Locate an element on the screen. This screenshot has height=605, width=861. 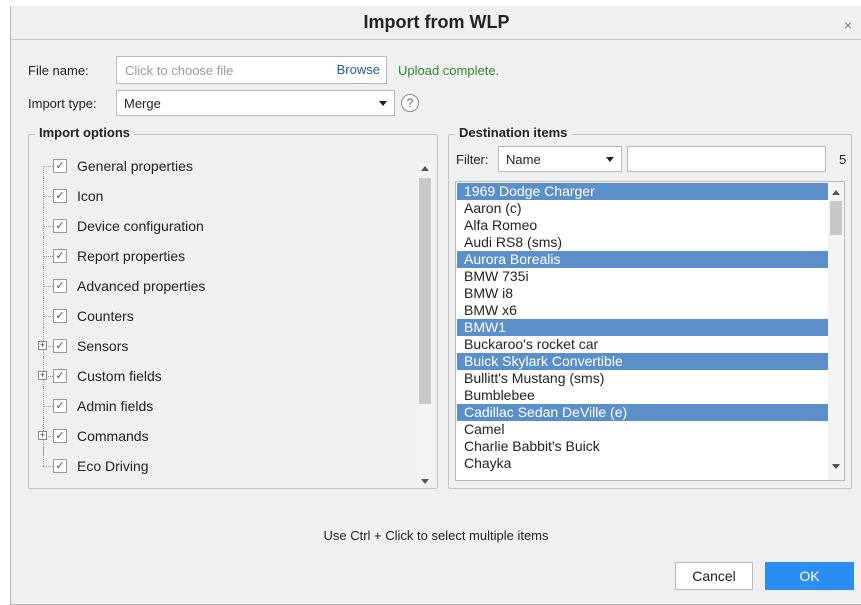
option-label: Eco Driving is located at coordinates (113, 466).